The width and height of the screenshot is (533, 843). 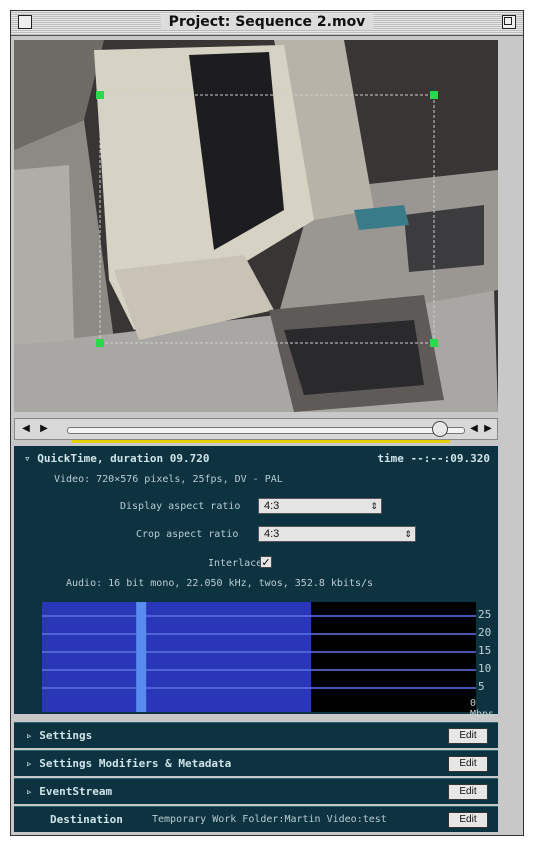 I want to click on eventstream-edit-button: Edit, so click(x=468, y=792).